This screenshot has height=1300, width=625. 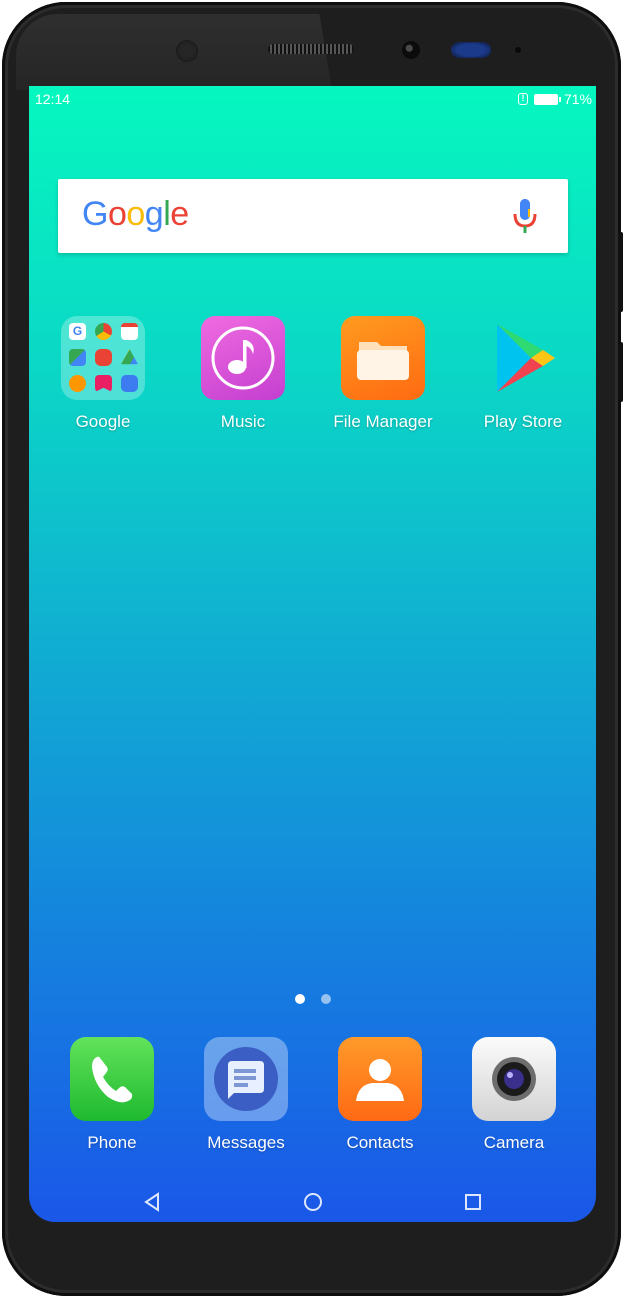 I want to click on app-file-manager: File Manager, so click(x=383, y=374).